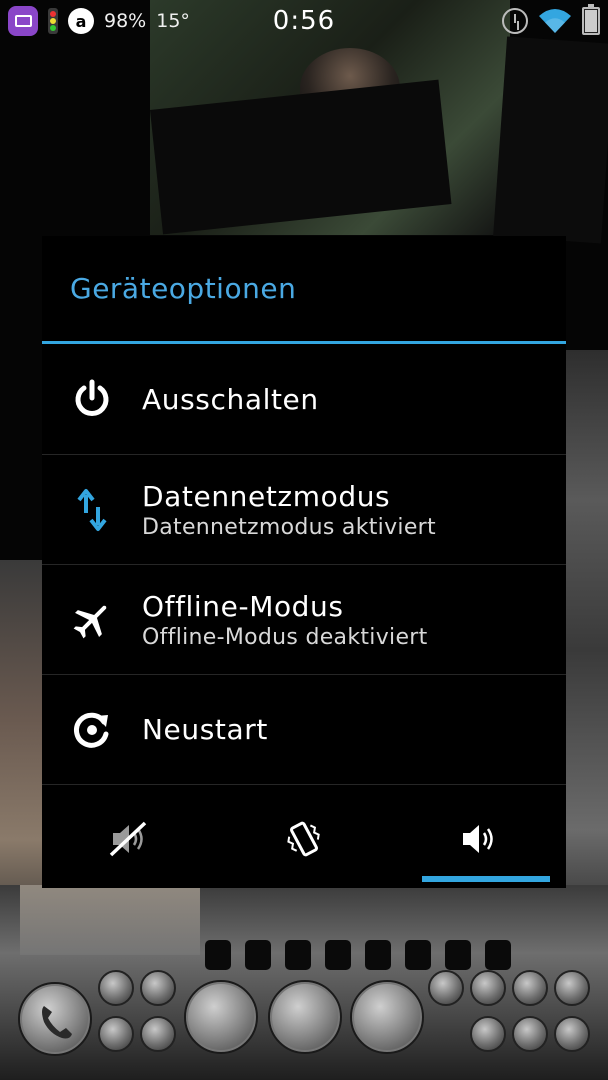  What do you see at coordinates (91, 730) in the screenshot?
I see `restart-icon` at bounding box center [91, 730].